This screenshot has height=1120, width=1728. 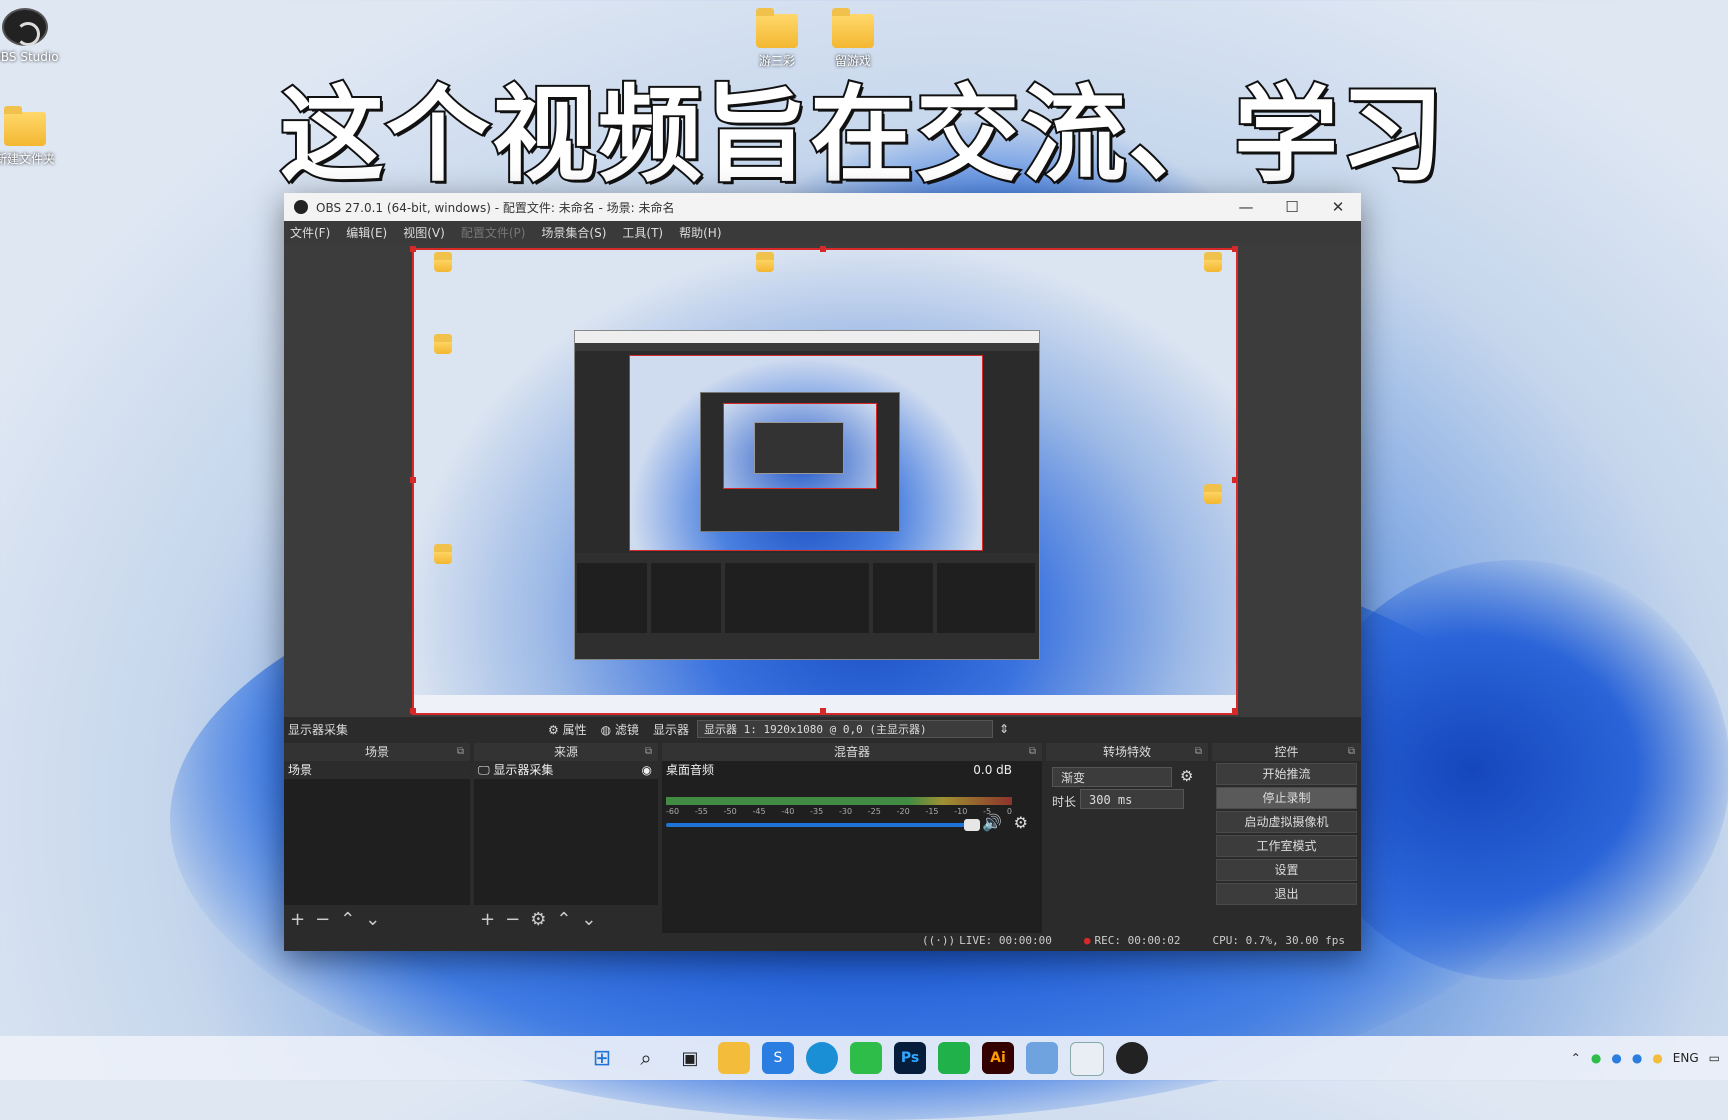 I want to click on menu-edit: 编辑(E), so click(x=366, y=232).